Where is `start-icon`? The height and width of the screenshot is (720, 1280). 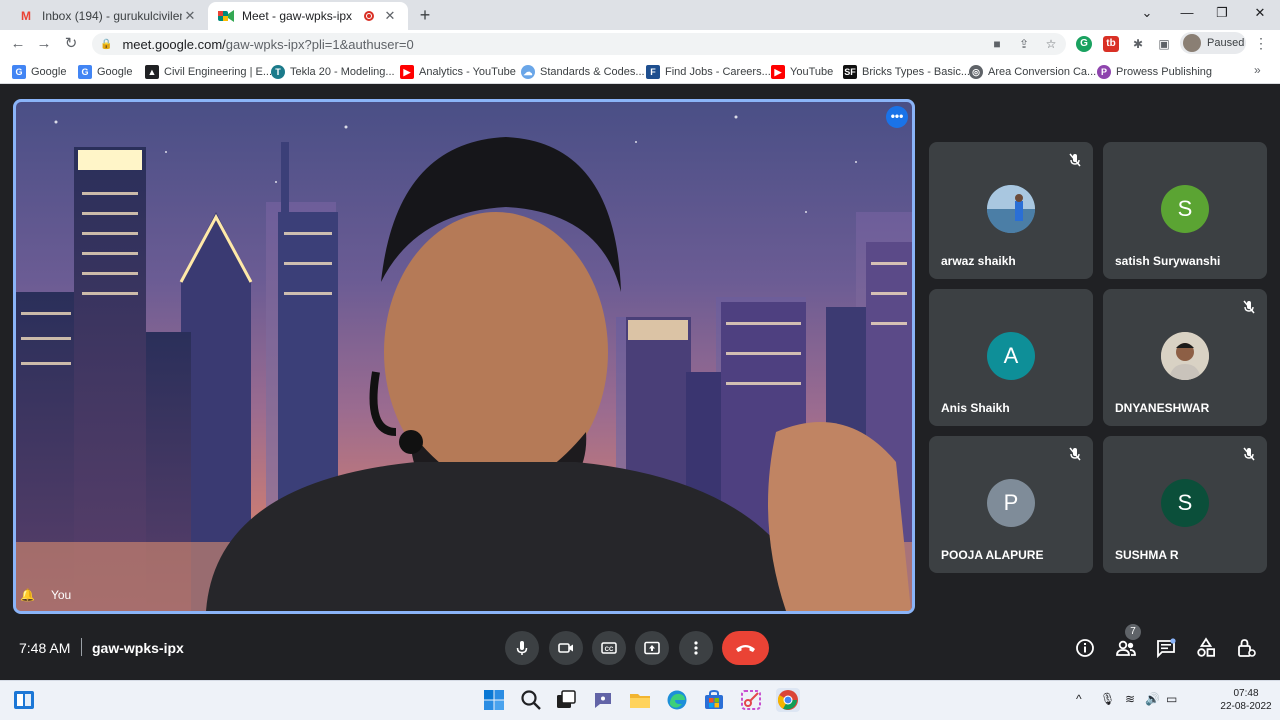 start-icon is located at coordinates (494, 700).